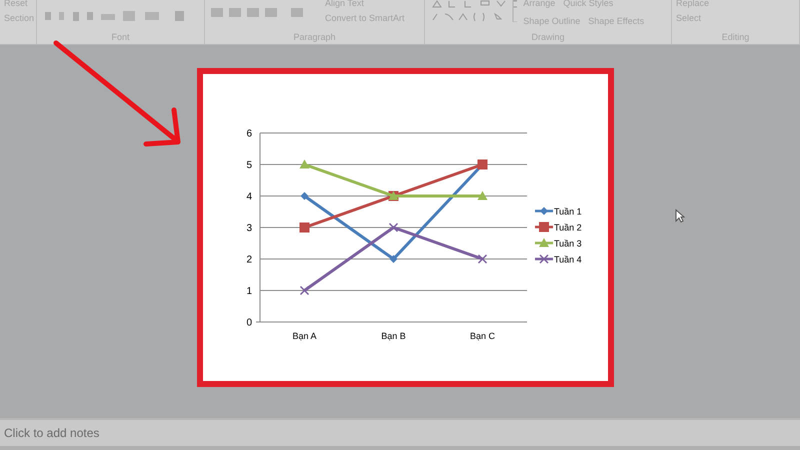  What do you see at coordinates (249, 323) in the screenshot?
I see `y-tick-label: 0` at bounding box center [249, 323].